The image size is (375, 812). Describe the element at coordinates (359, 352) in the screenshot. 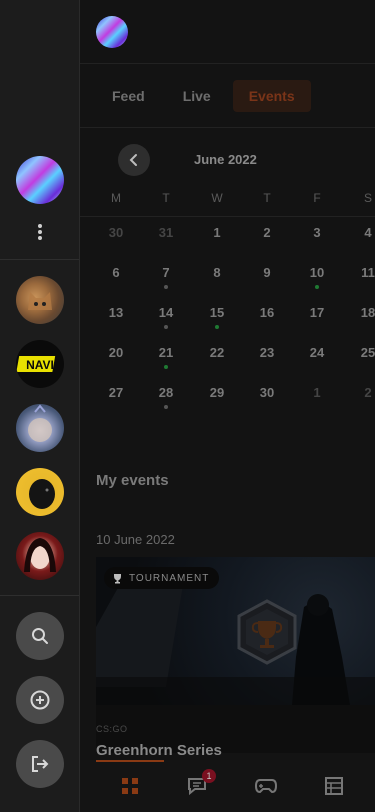

I see `calendar-day: 25` at that location.